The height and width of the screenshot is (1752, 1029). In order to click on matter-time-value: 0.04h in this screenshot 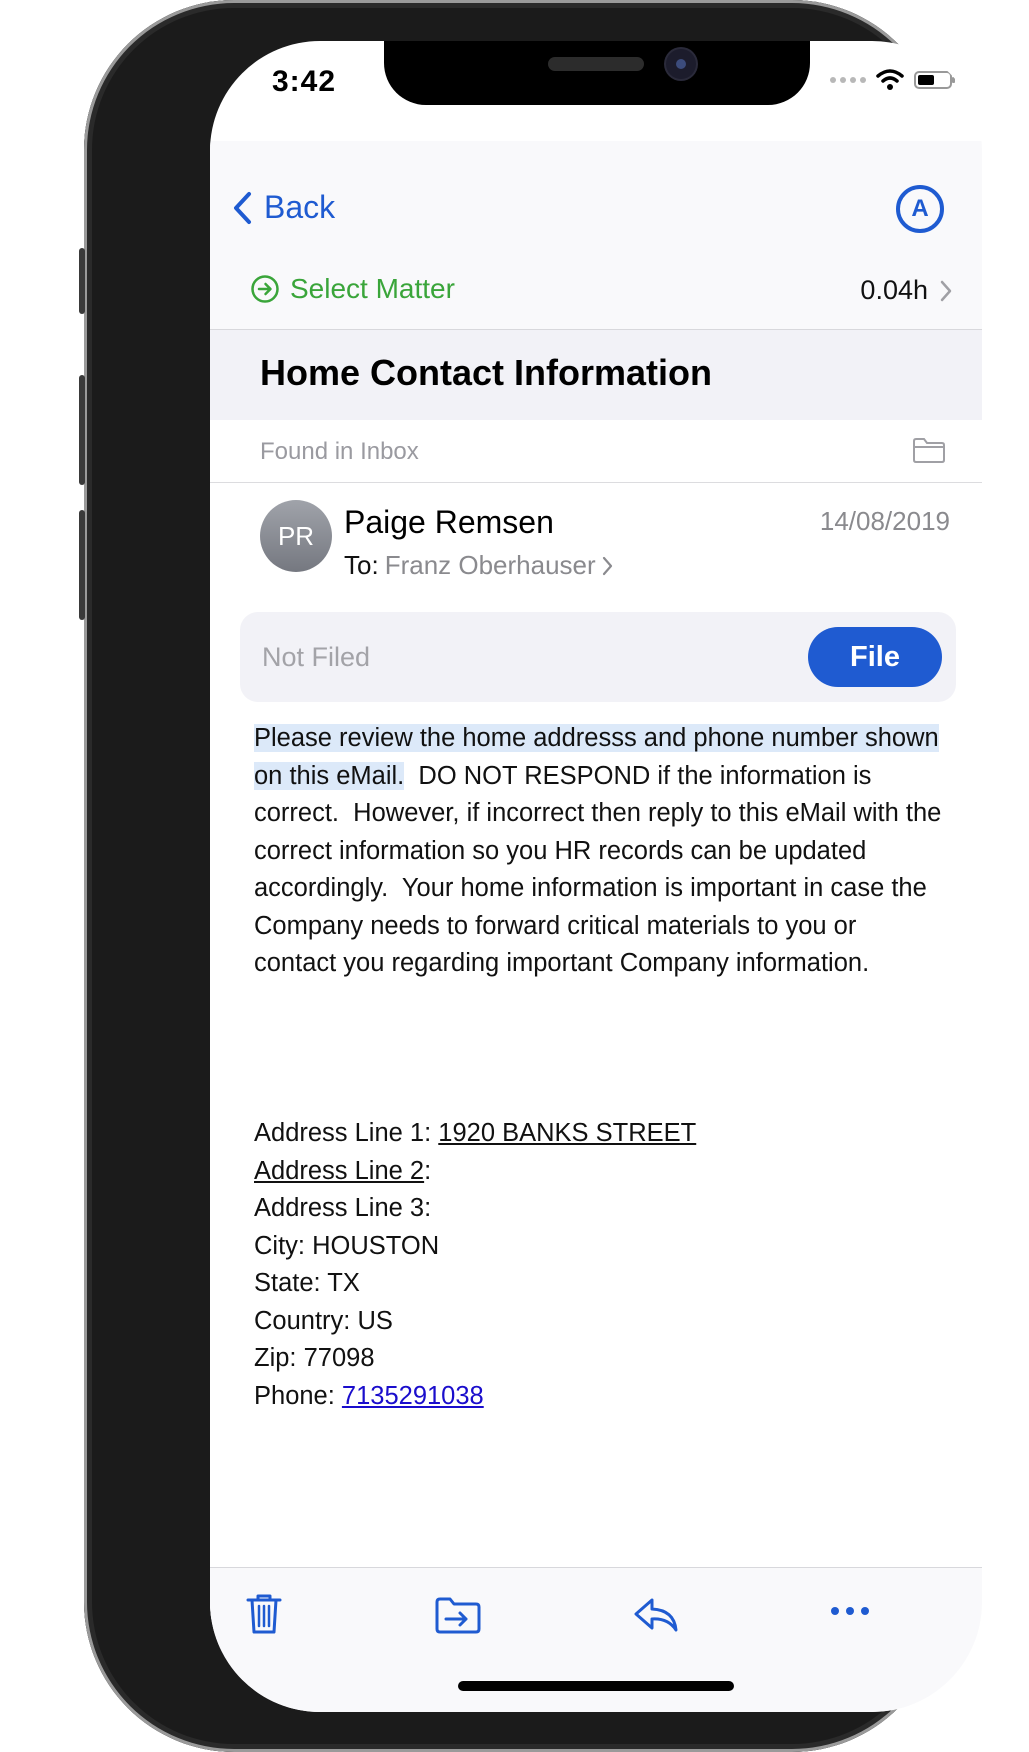, I will do `click(894, 290)`.